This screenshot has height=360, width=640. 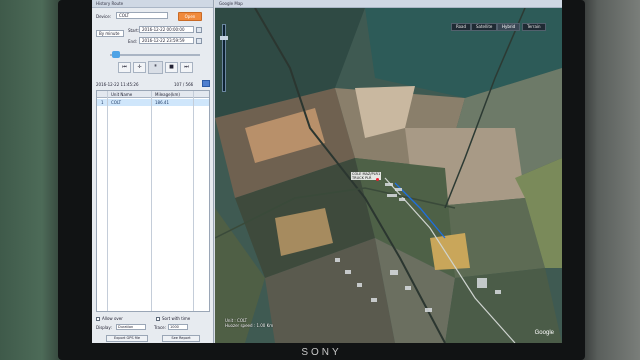 What do you see at coordinates (102, 102) in the screenshot?
I see `row-no: 1` at bounding box center [102, 102].